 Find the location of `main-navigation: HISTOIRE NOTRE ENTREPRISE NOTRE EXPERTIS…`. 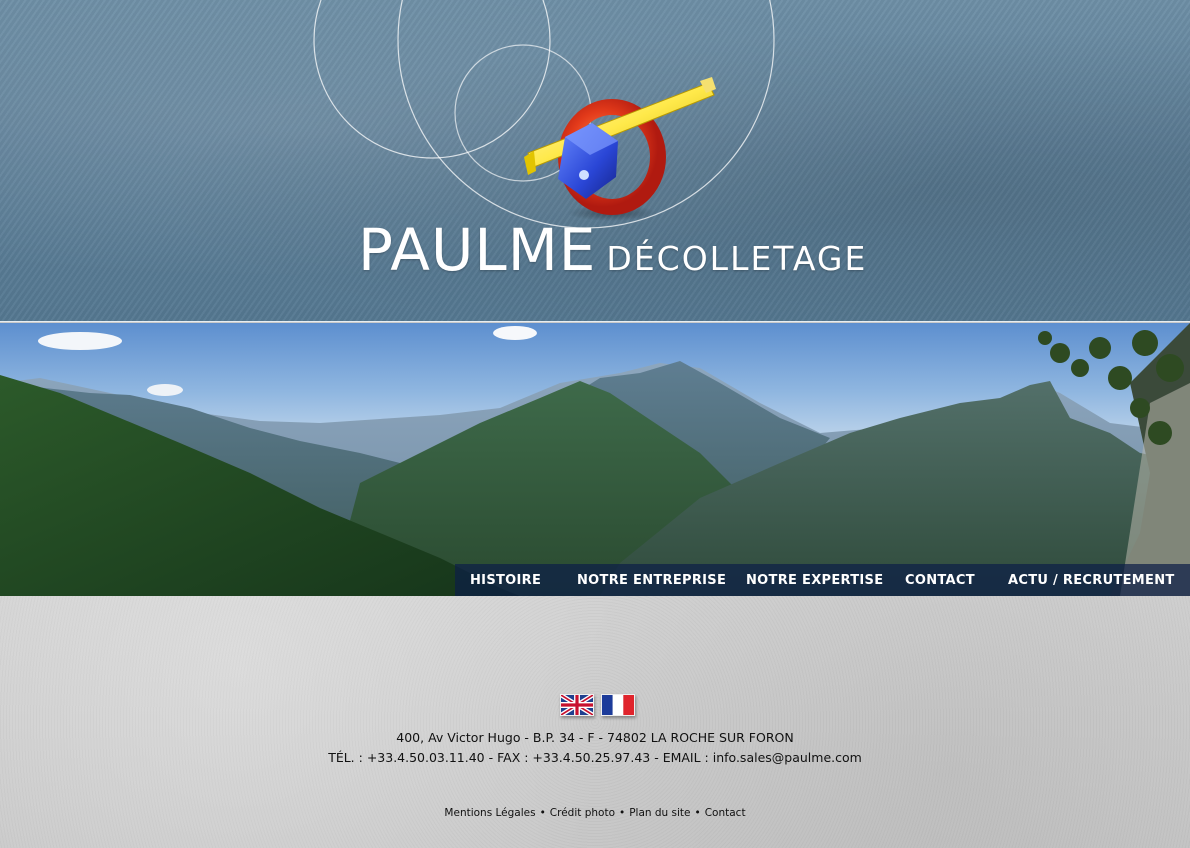

main-navigation: HISTOIRE NOTRE ENTREPRISE NOTRE EXPERTIS… is located at coordinates (822, 580).